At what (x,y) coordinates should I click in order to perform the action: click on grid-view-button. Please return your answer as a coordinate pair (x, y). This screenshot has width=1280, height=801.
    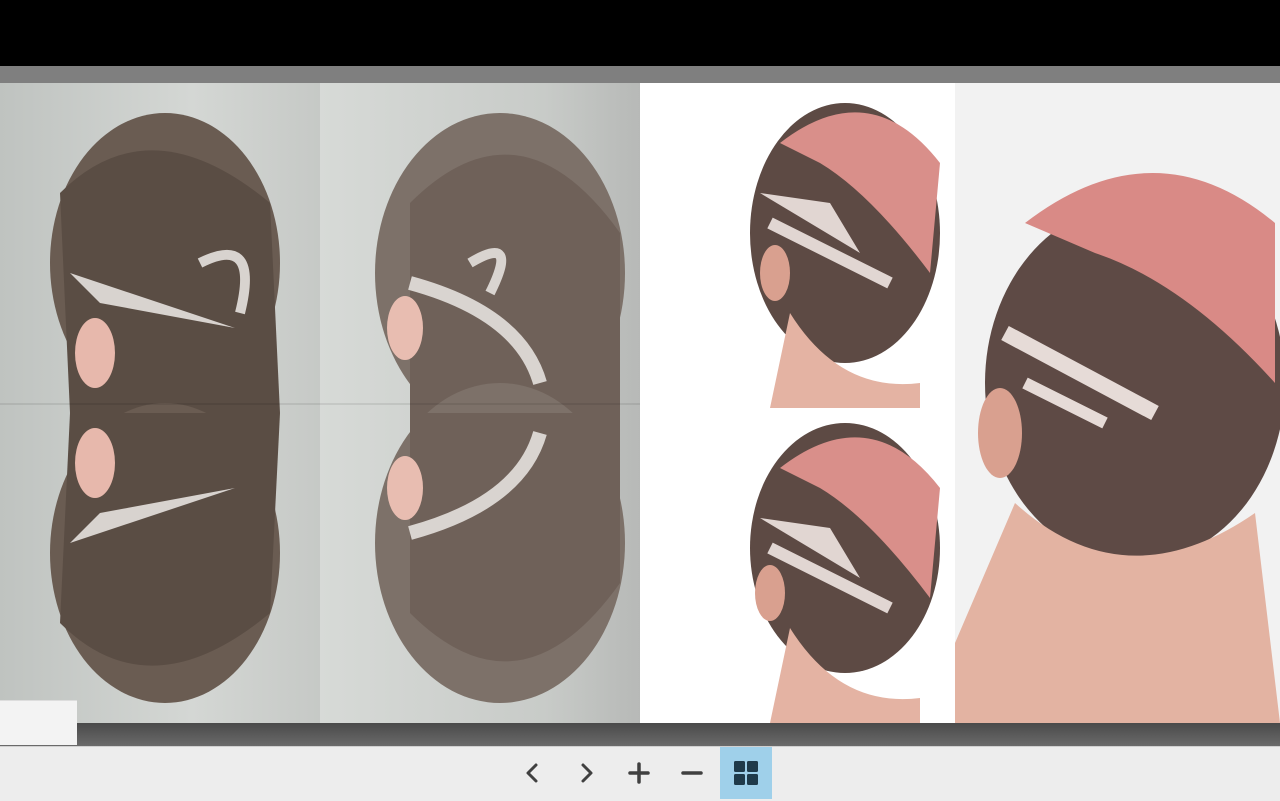
    Looking at the image, I should click on (746, 773).